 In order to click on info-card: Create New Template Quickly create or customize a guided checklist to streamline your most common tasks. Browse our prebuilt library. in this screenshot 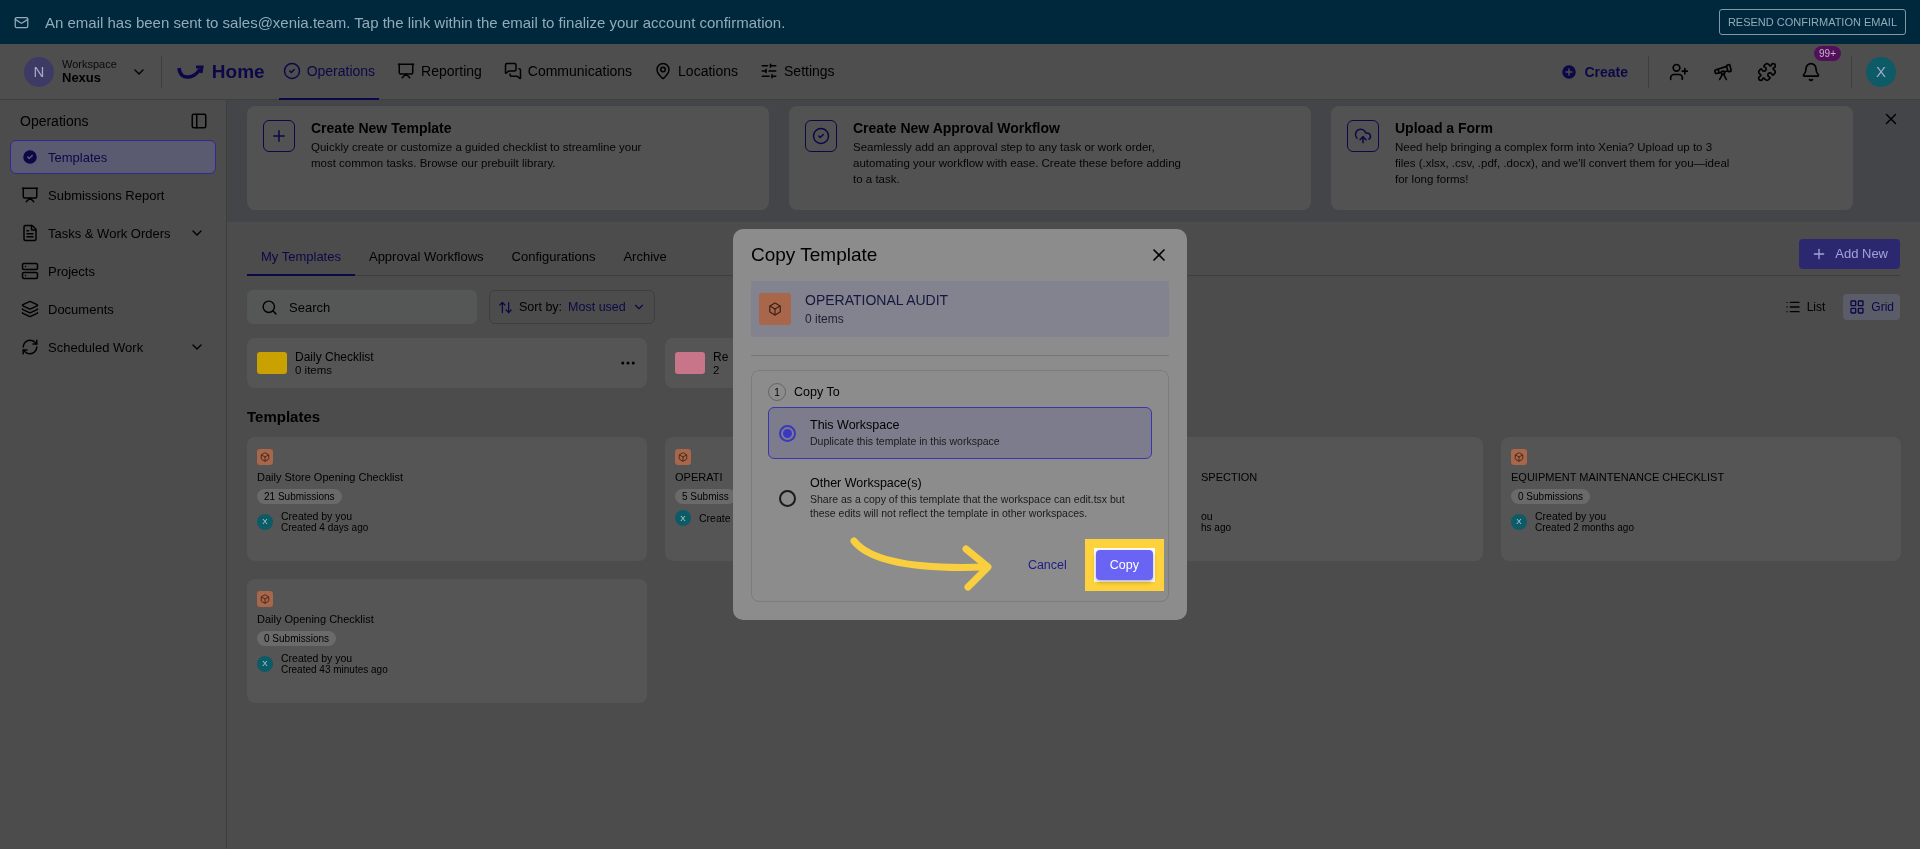, I will do `click(508, 158)`.